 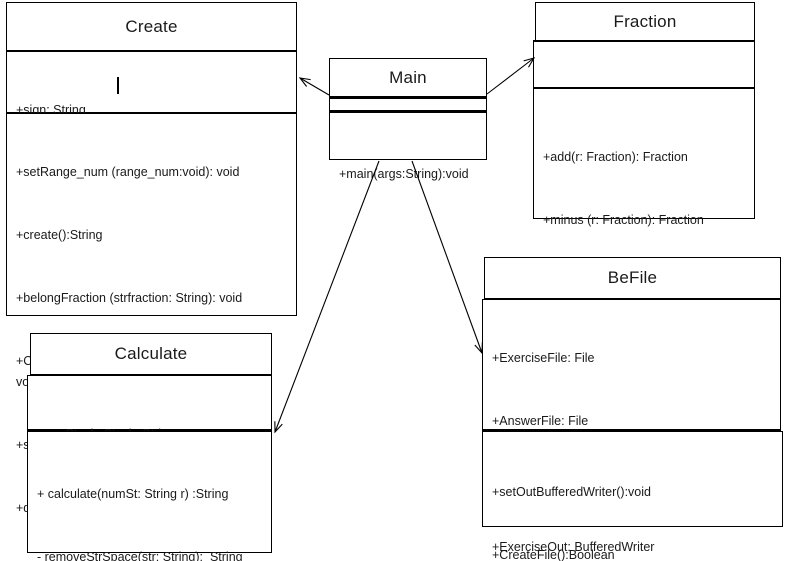 I want to click on class-create-name: Create, so click(x=151, y=26).